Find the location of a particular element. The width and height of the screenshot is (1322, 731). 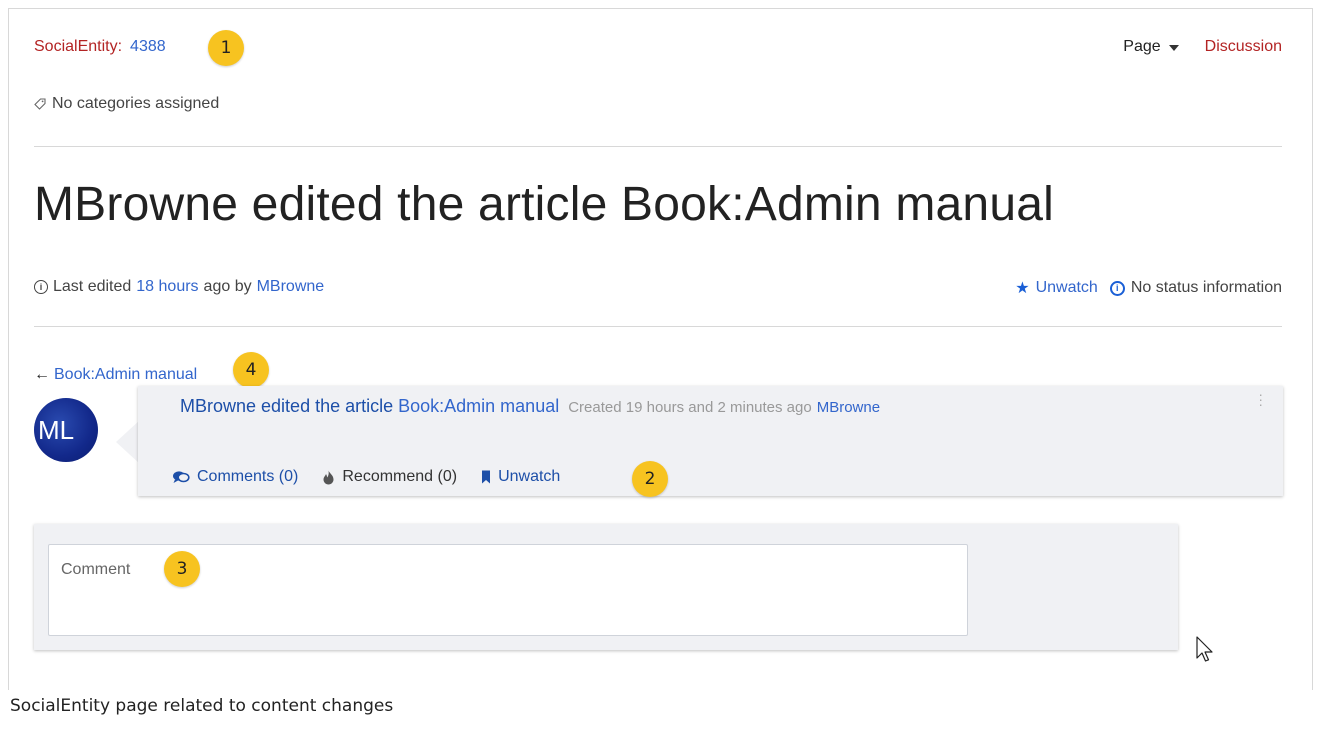

page-status-bar: ★ Unwatch i No status information is located at coordinates (1148, 288).